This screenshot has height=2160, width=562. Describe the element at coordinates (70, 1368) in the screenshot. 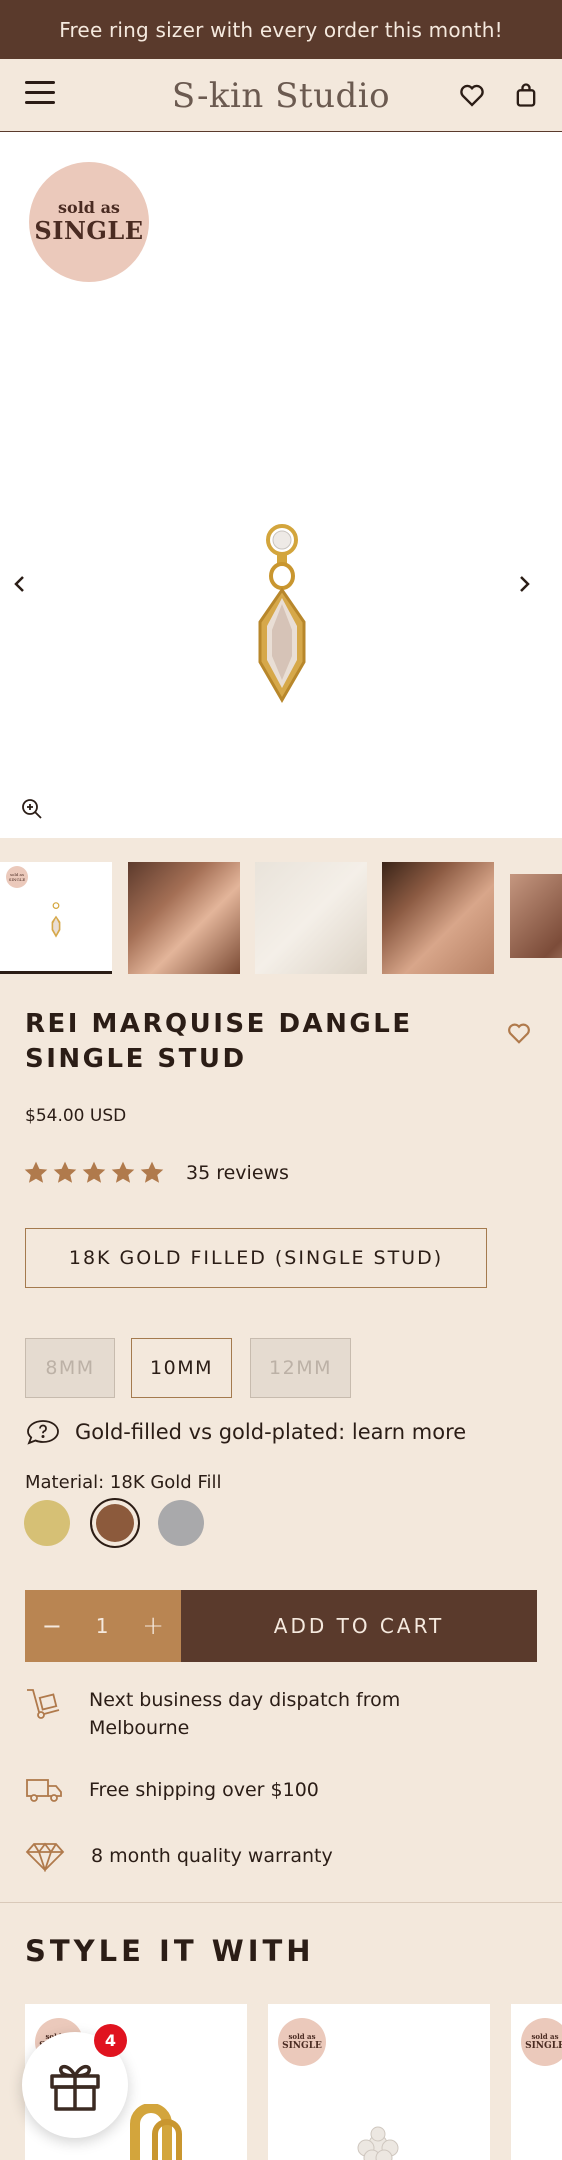

I see `size-option-8mm: 8MM` at that location.